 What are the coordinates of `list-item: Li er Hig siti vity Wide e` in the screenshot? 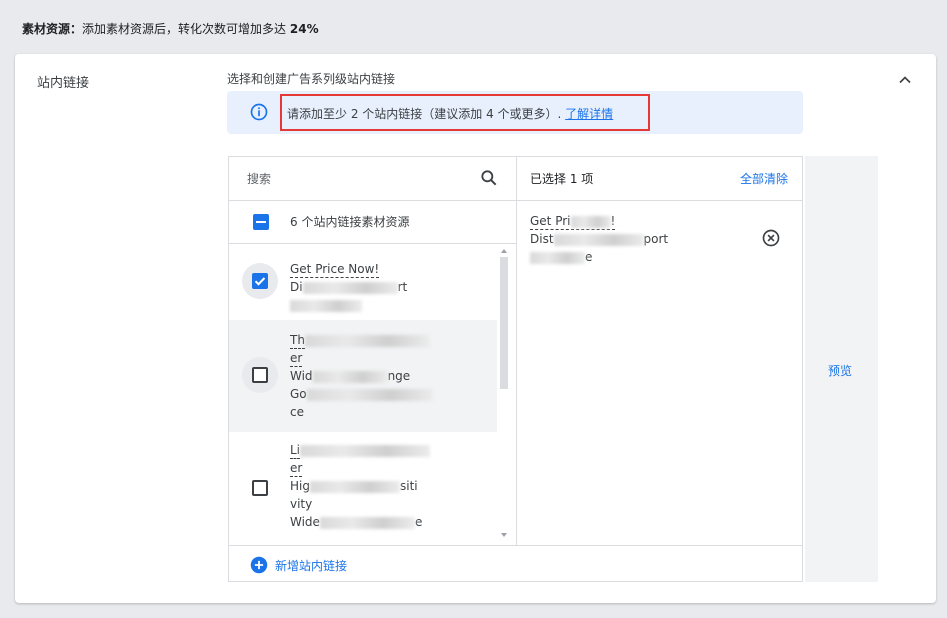 It's located at (363, 488).